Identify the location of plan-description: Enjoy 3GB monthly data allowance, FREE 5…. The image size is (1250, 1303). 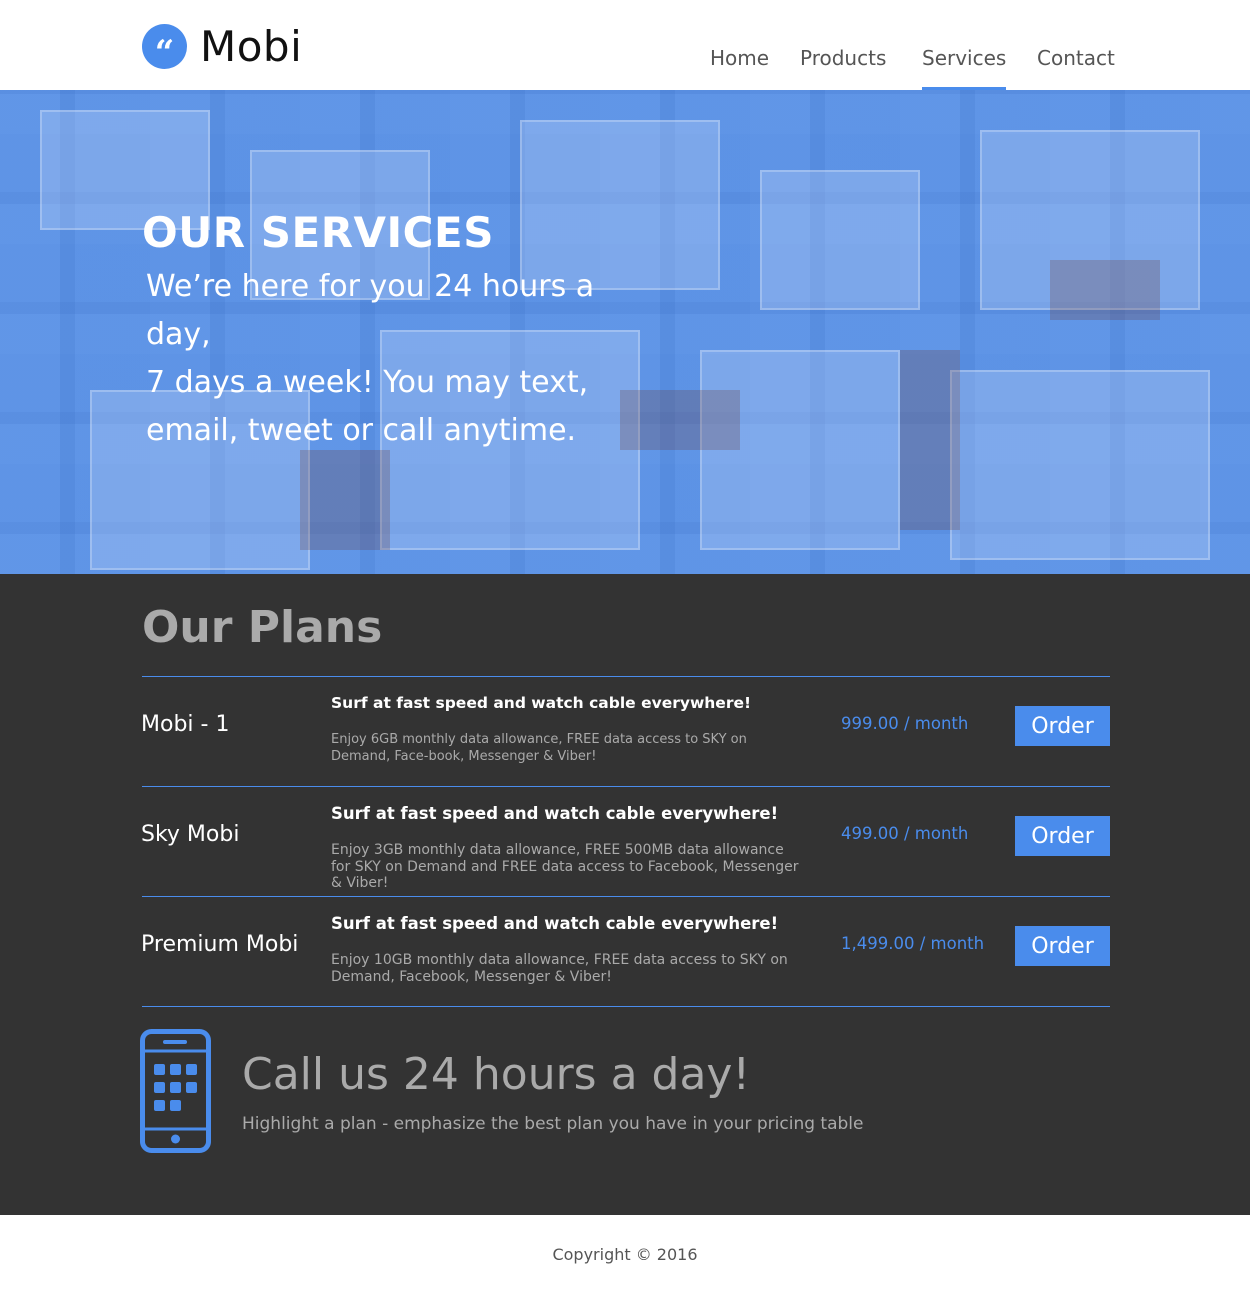
(565, 866).